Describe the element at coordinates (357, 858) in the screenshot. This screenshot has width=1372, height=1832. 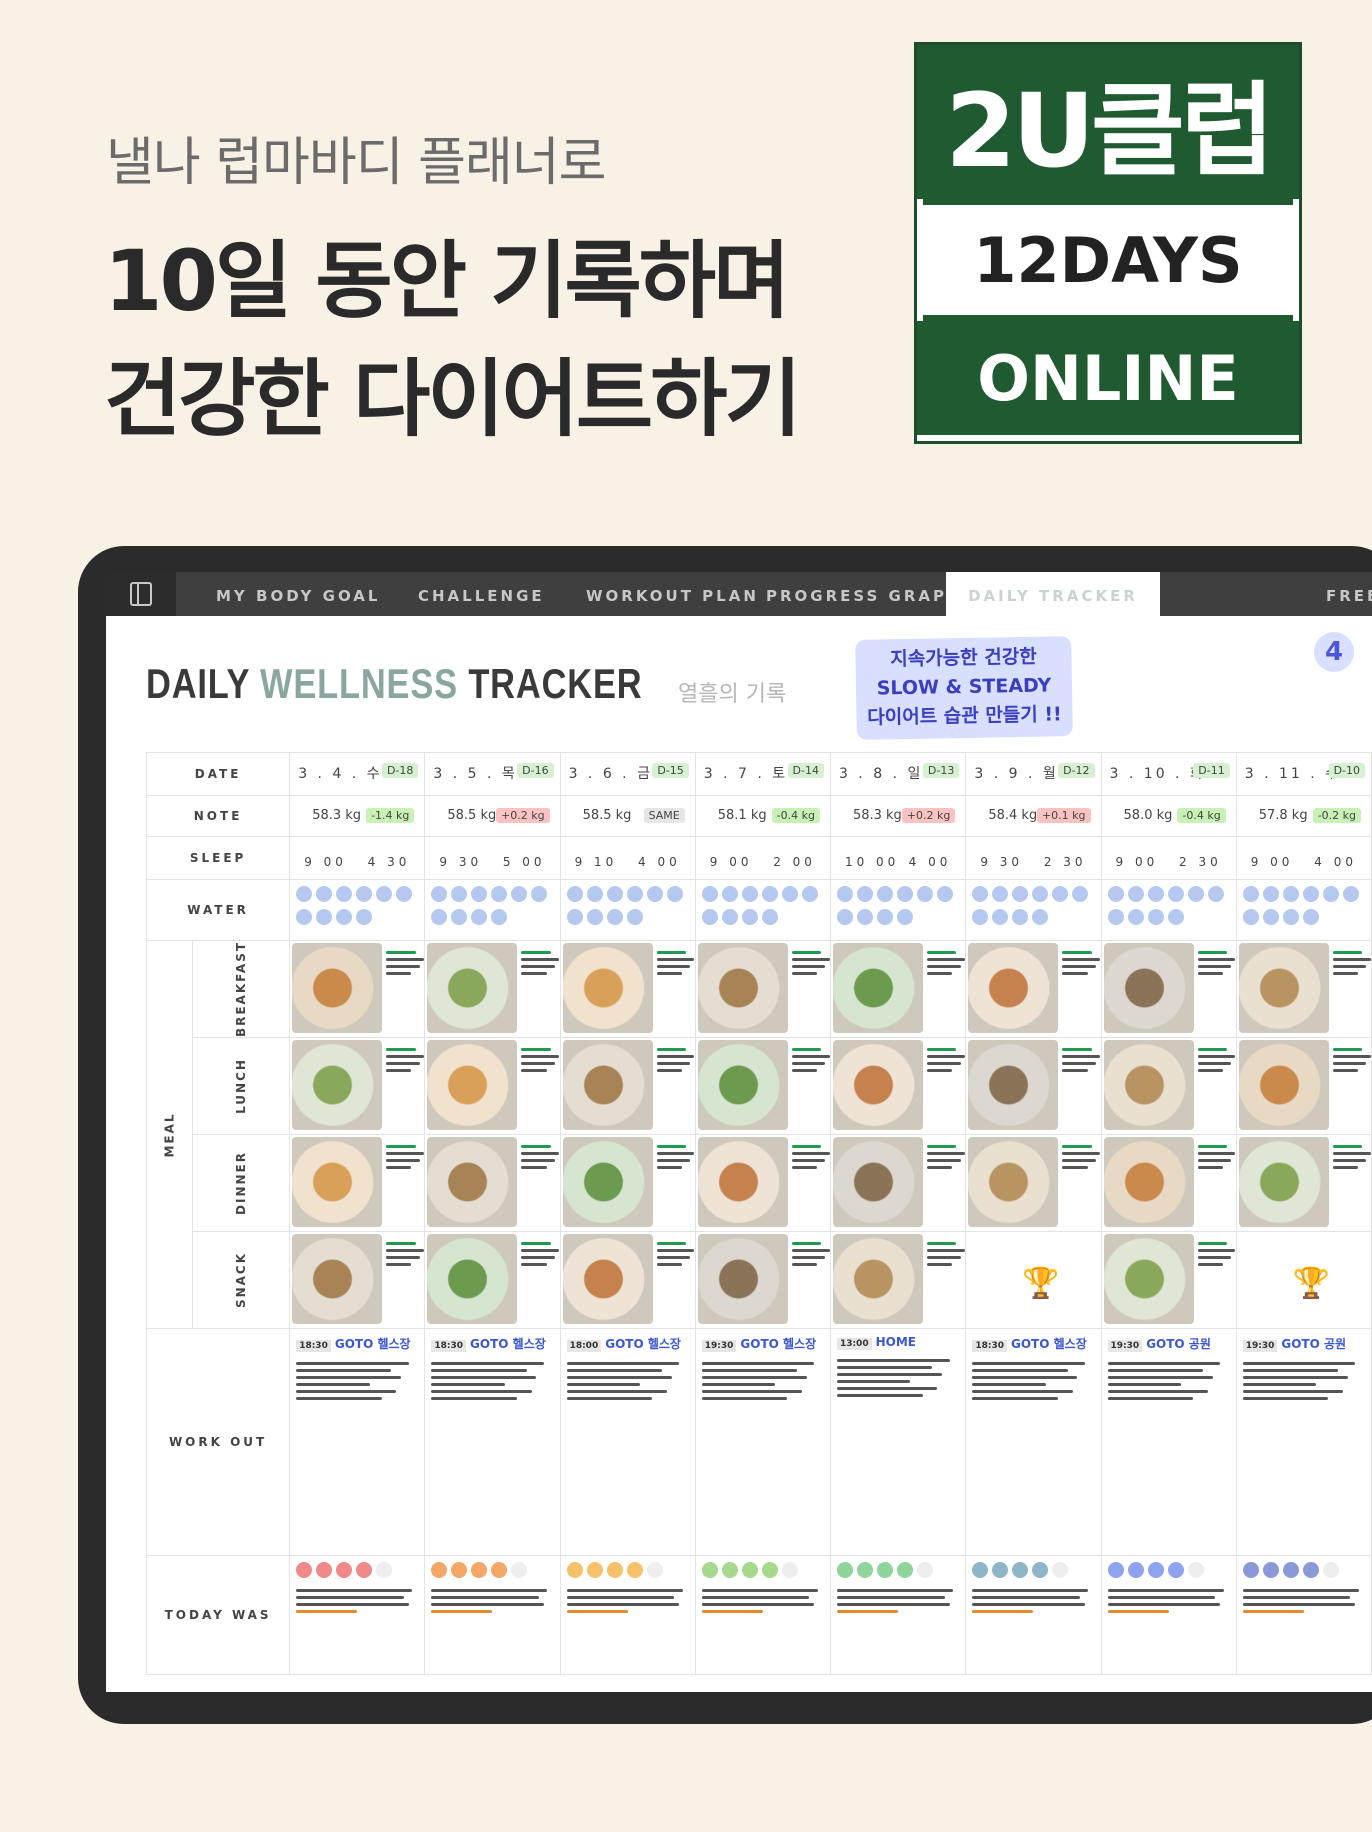
I see `sleep-cell: 9 00 4 30` at that location.